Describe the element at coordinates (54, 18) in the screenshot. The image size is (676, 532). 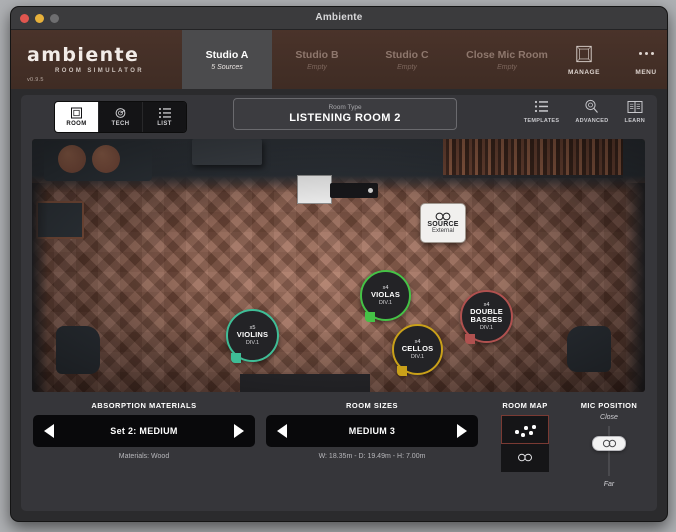
I see `maximize-window-button` at that location.